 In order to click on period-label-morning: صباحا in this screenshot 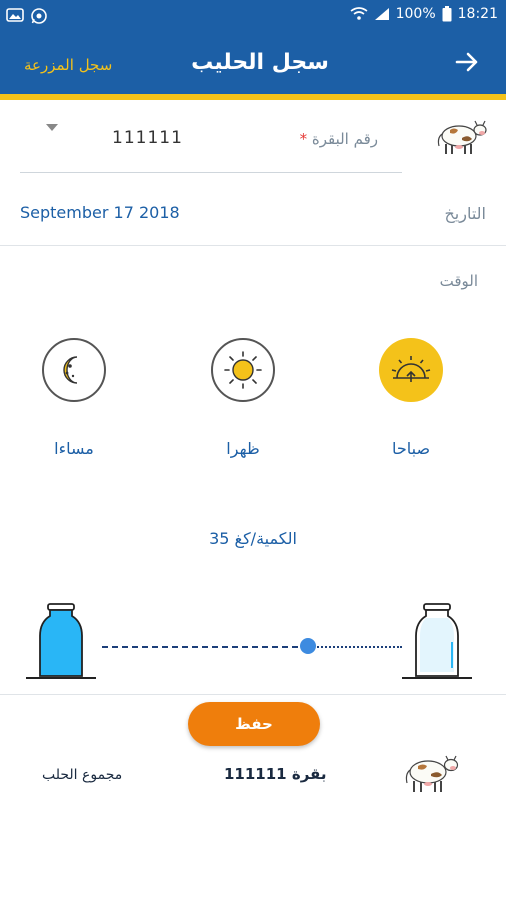, I will do `click(411, 448)`.